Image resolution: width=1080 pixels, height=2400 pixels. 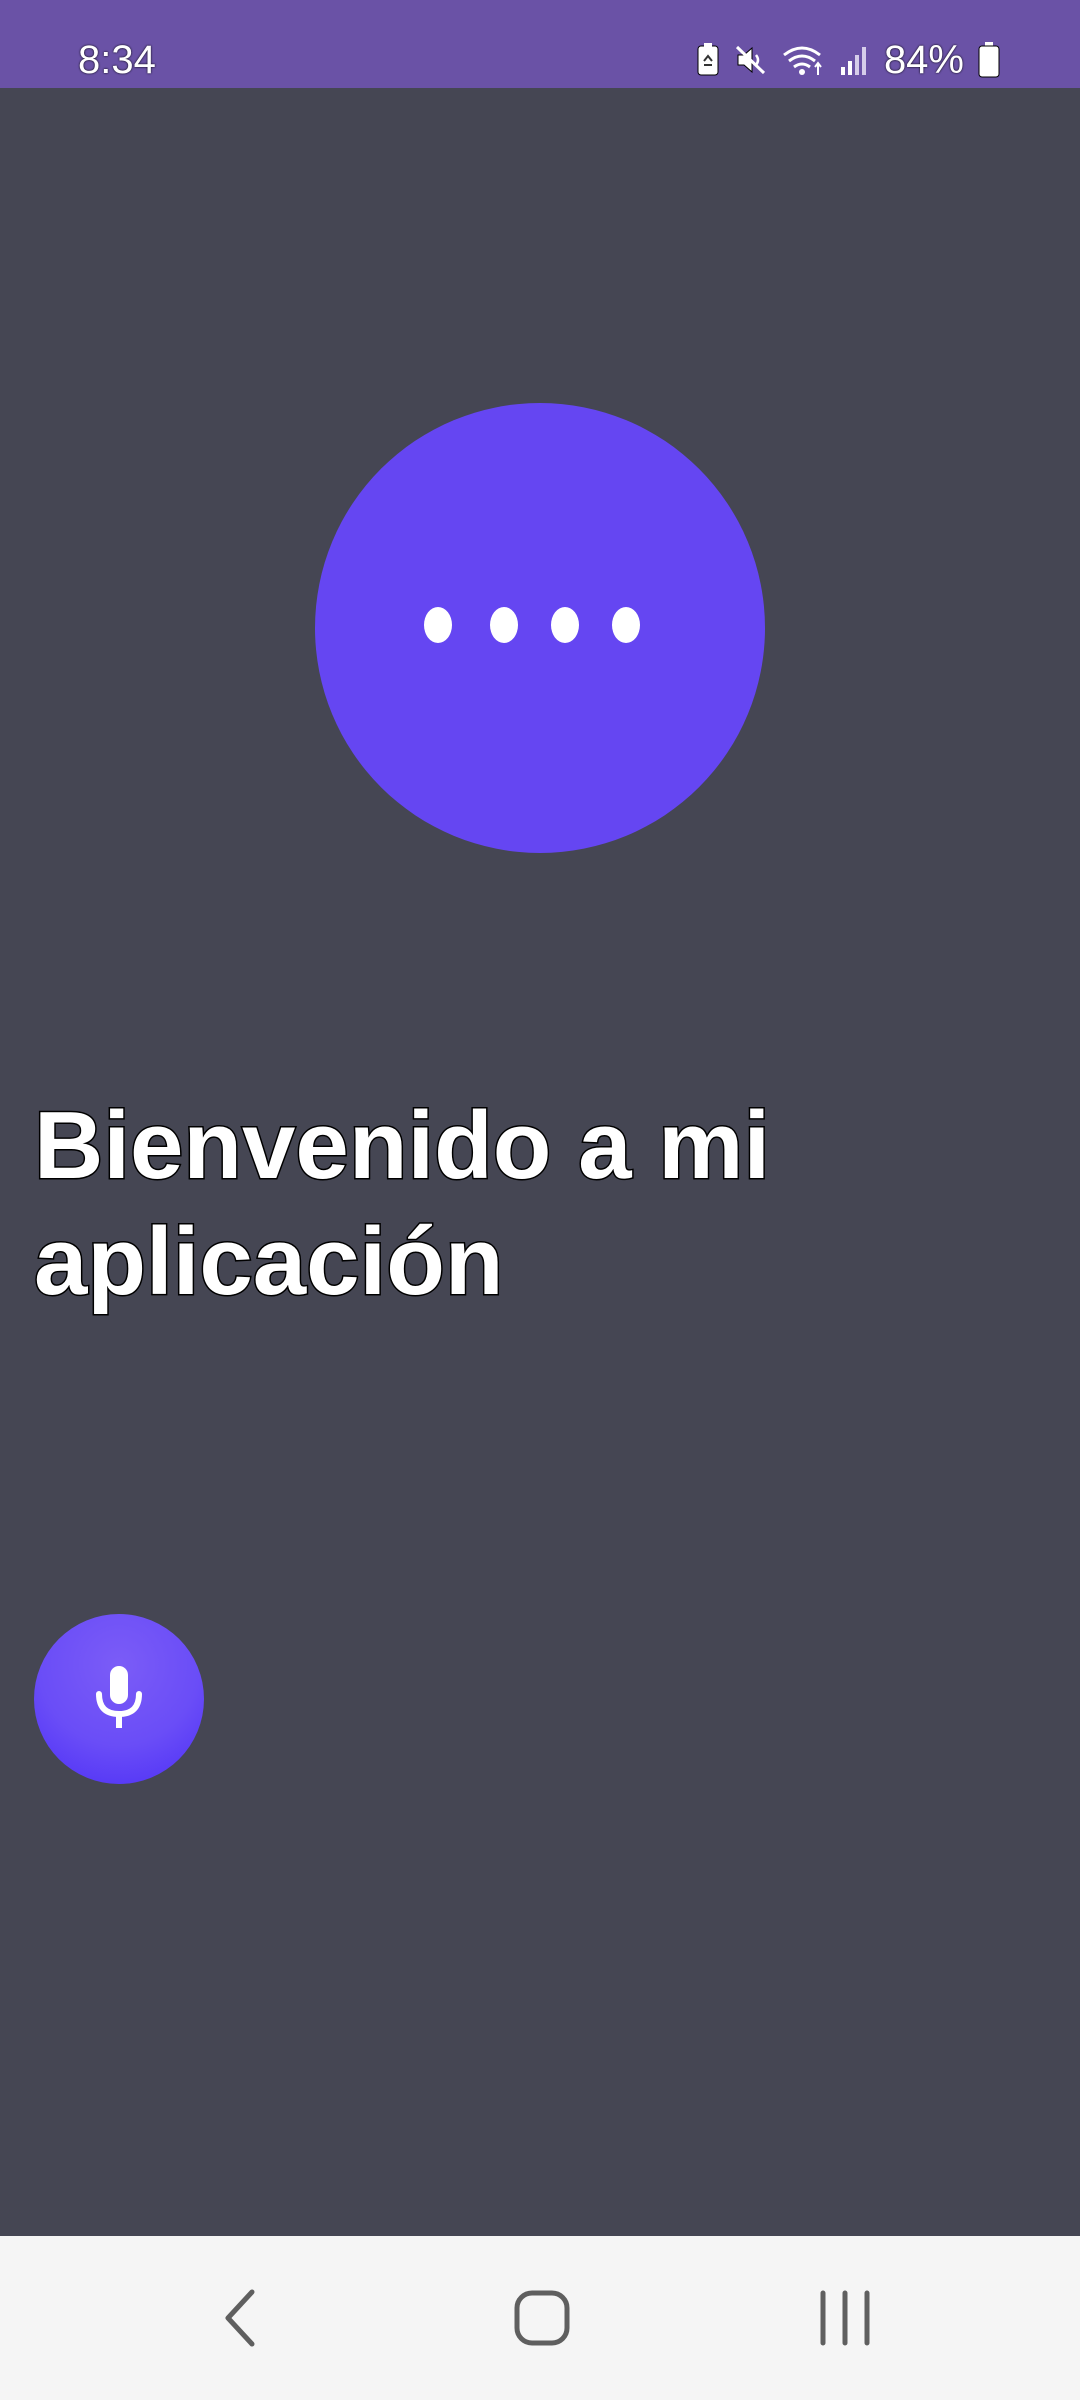 I want to click on mute-icon, so click(x=751, y=60).